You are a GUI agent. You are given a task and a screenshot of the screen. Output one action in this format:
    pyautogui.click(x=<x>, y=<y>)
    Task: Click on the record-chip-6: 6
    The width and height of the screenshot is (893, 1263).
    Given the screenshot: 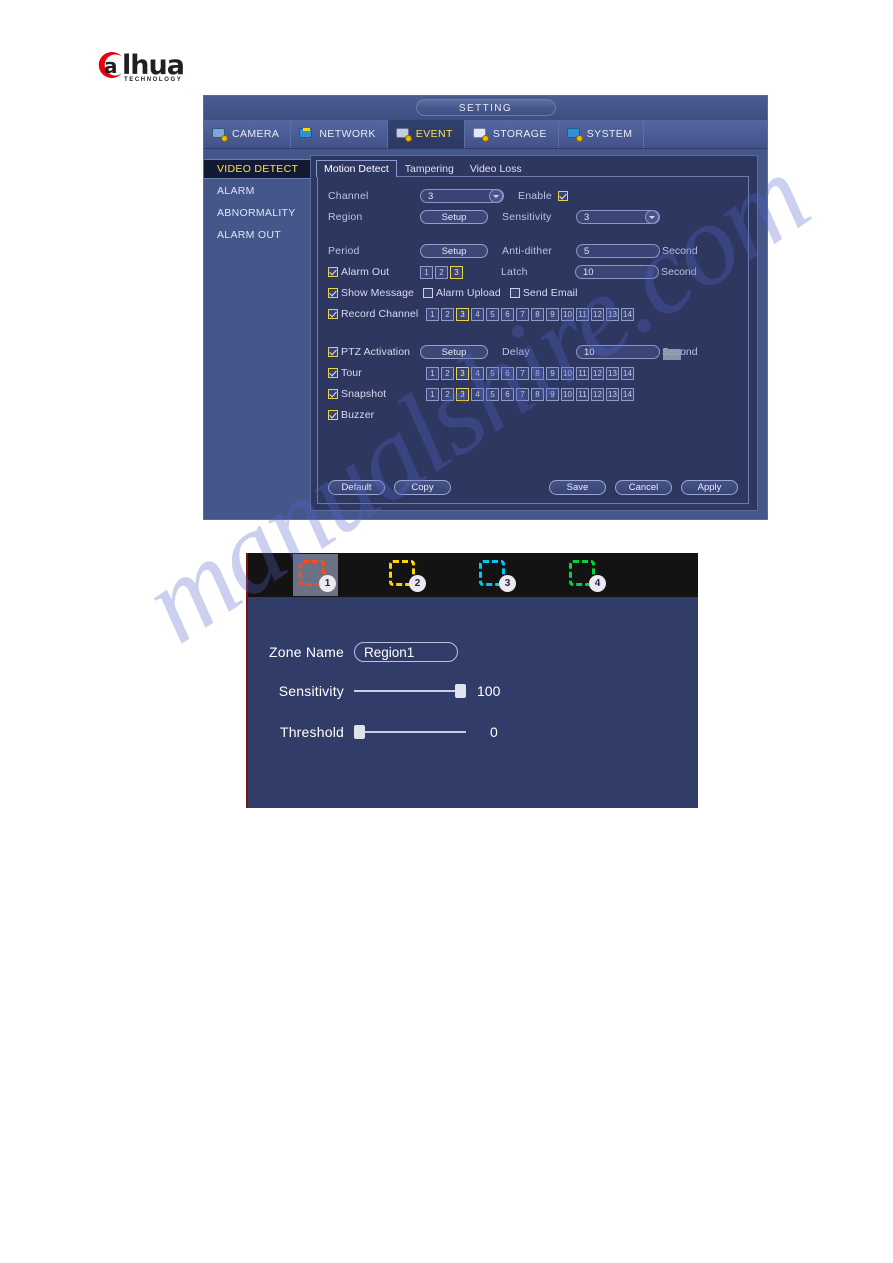 What is the action you would take?
    pyautogui.click(x=507, y=314)
    